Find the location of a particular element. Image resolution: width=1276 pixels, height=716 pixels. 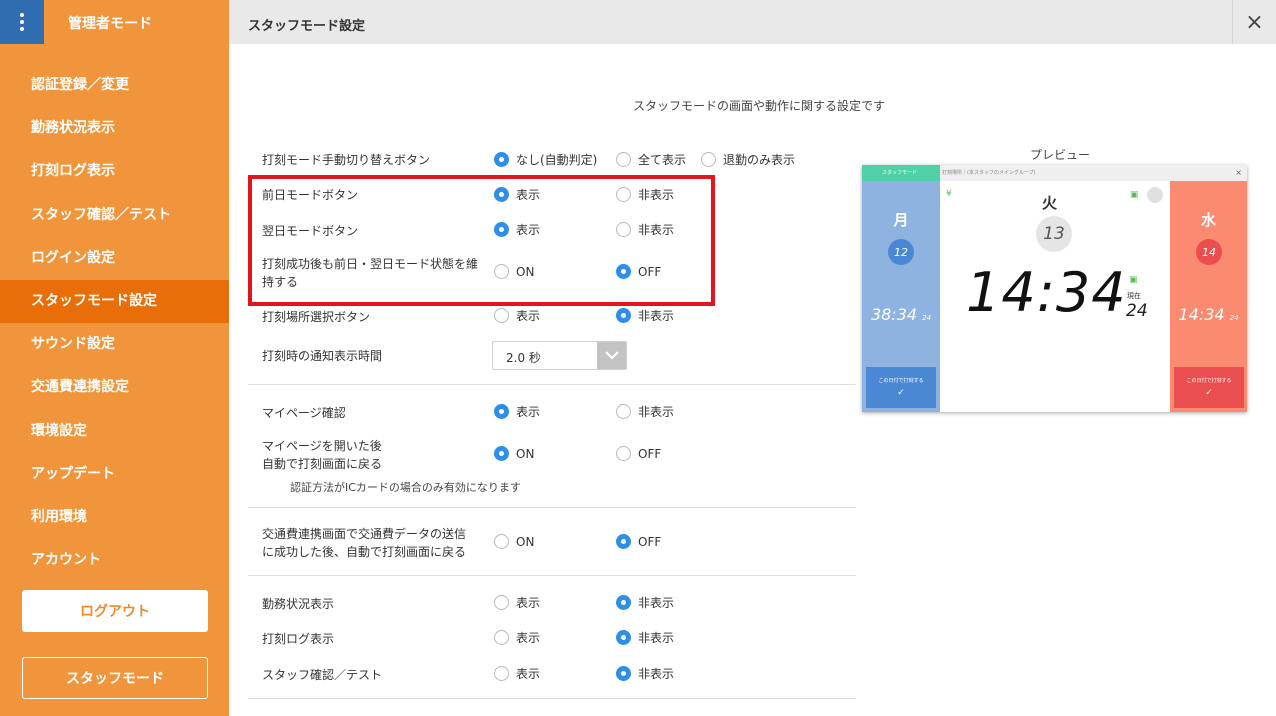

sidebar-header: 管理者モード is located at coordinates (114, 22).